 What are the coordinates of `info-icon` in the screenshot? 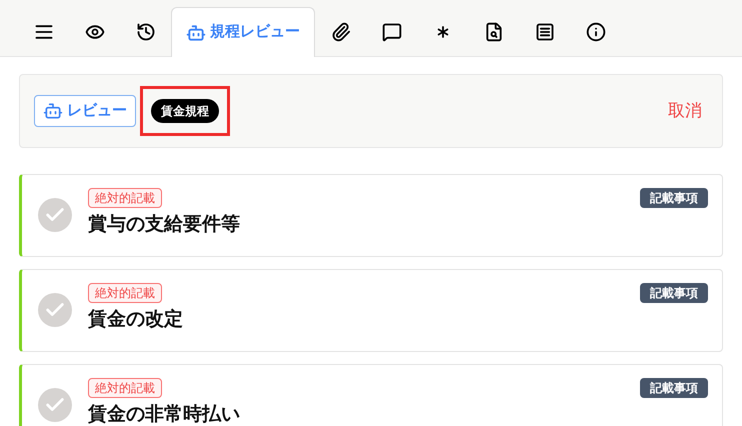 It's located at (596, 32).